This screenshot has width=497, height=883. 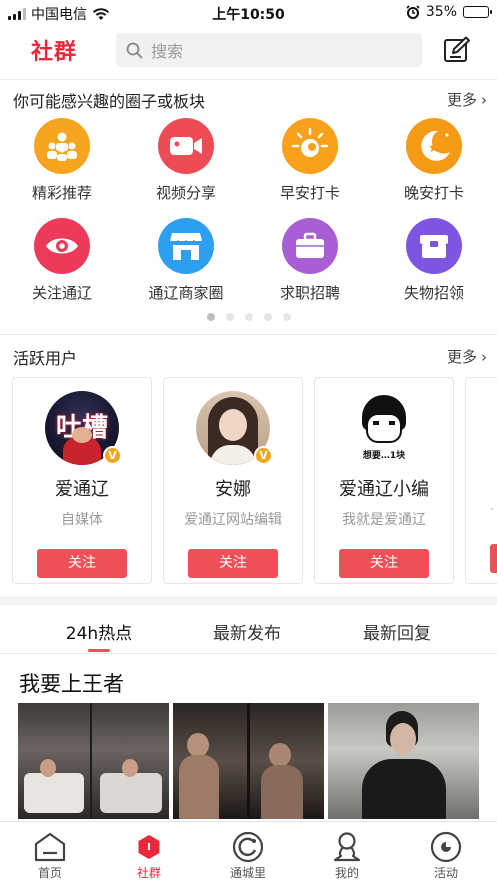 I want to click on sun-icon, so click(x=310, y=146).